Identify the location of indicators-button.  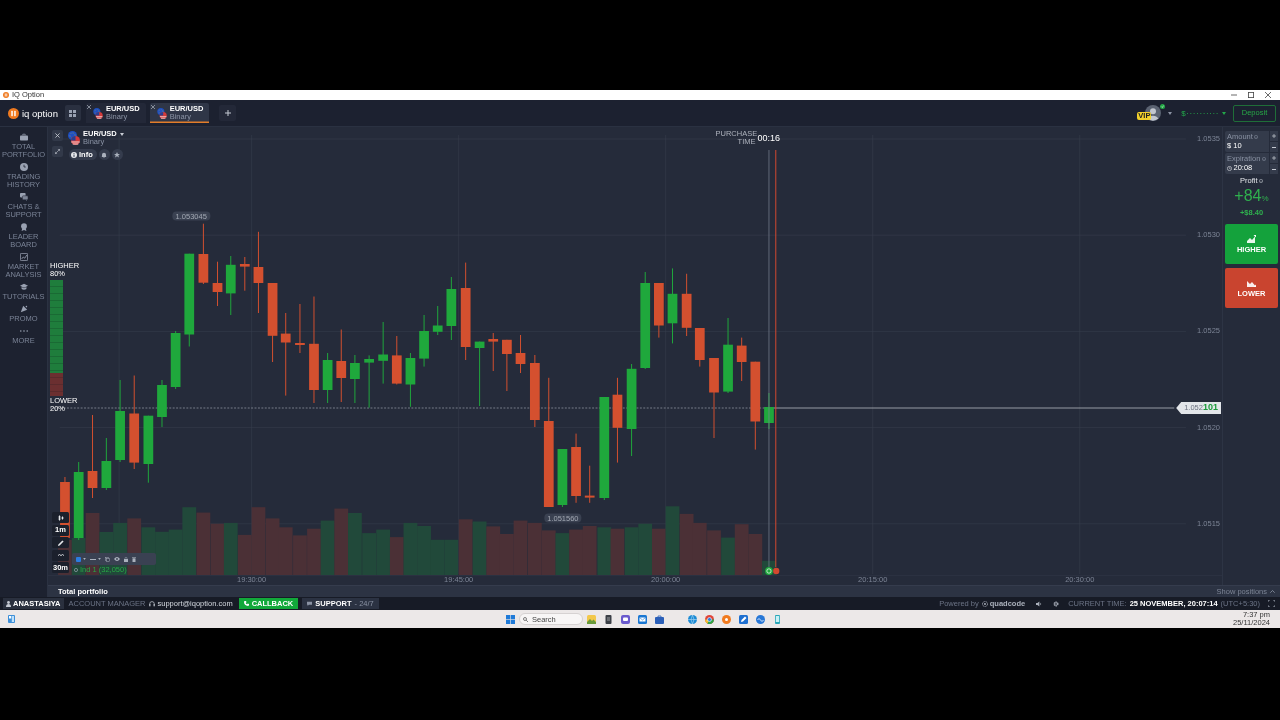
(60, 555).